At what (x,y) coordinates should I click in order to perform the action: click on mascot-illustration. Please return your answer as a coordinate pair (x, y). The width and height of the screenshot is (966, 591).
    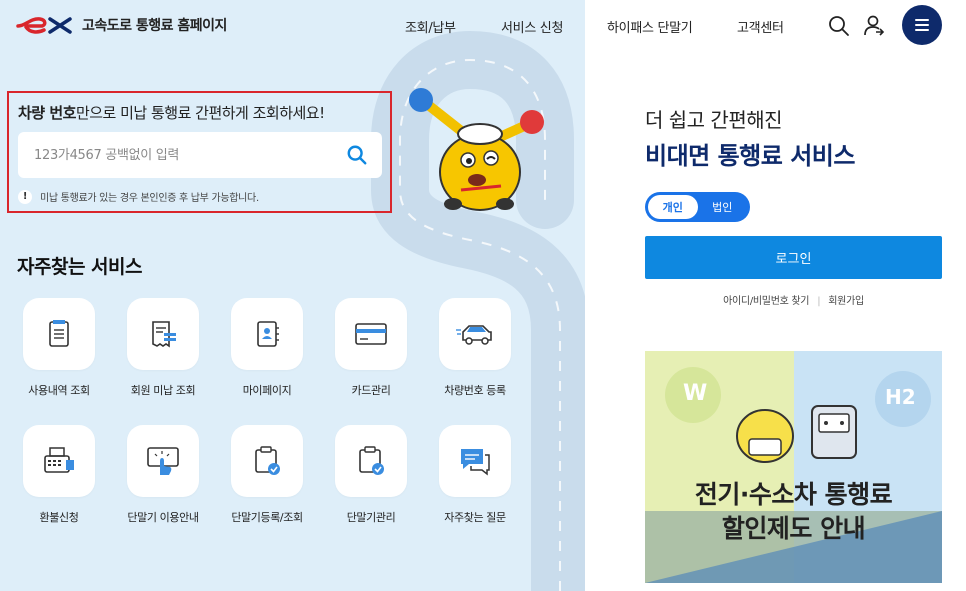
    Looking at the image, I should click on (476, 149).